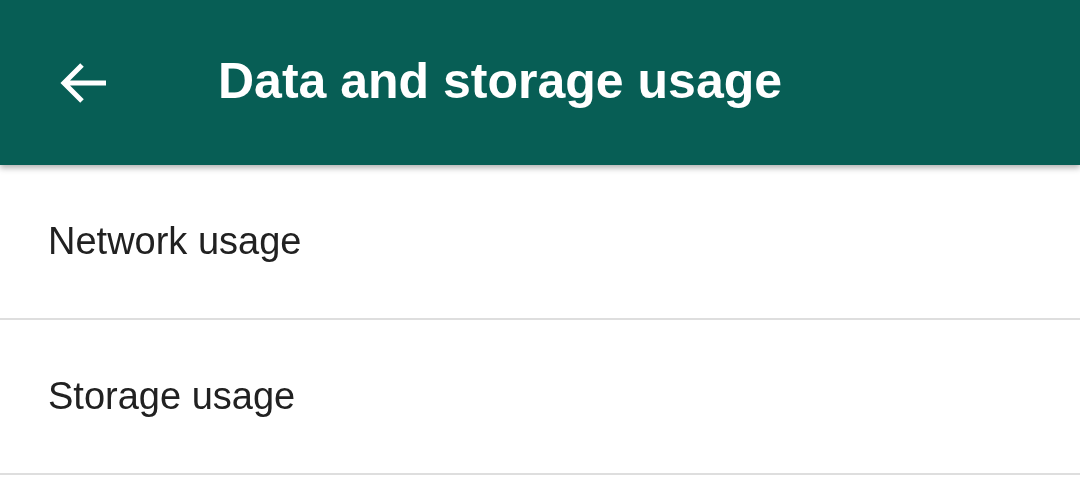 The width and height of the screenshot is (1080, 482). What do you see at coordinates (500, 80) in the screenshot?
I see `screen-title: Data and storage usage` at bounding box center [500, 80].